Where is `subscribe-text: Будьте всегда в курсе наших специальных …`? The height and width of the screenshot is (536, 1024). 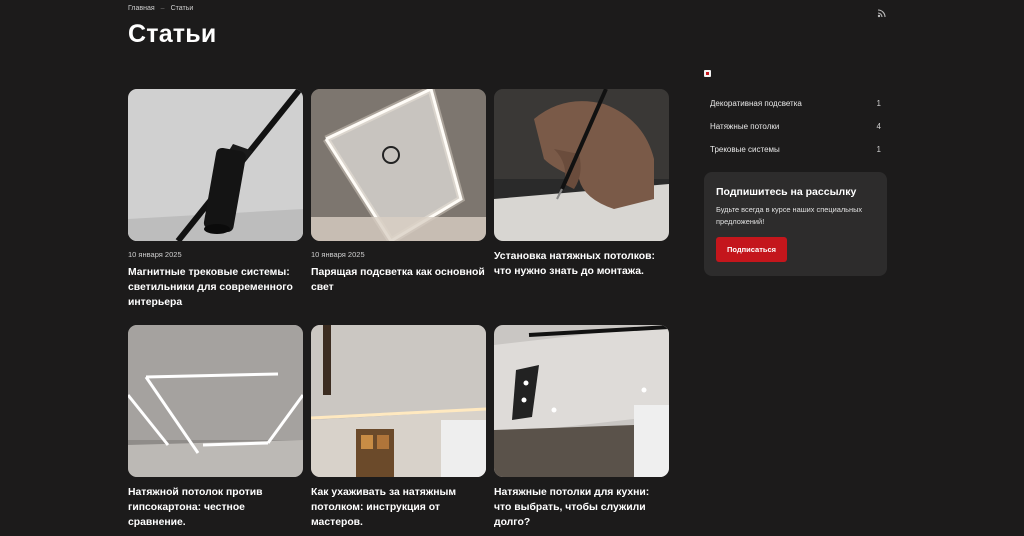 subscribe-text: Будьте всегда в курсе наших специальных … is located at coordinates (789, 215).